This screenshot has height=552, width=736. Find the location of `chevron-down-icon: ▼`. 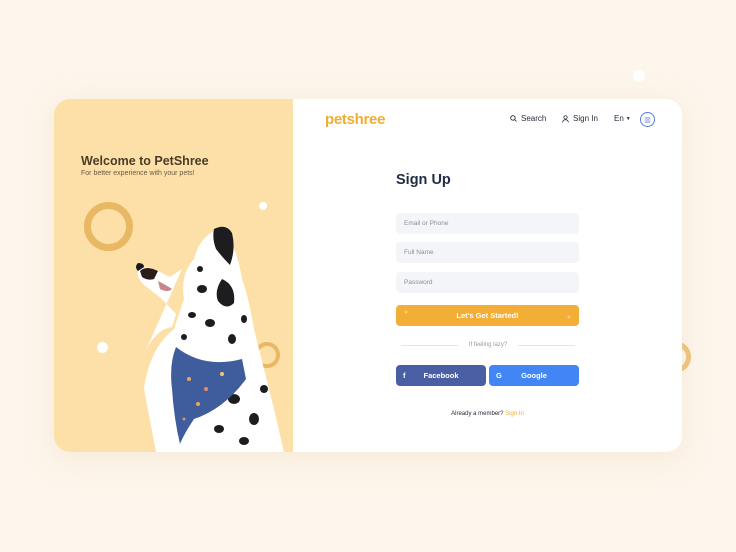

chevron-down-icon: ▼ is located at coordinates (628, 118).